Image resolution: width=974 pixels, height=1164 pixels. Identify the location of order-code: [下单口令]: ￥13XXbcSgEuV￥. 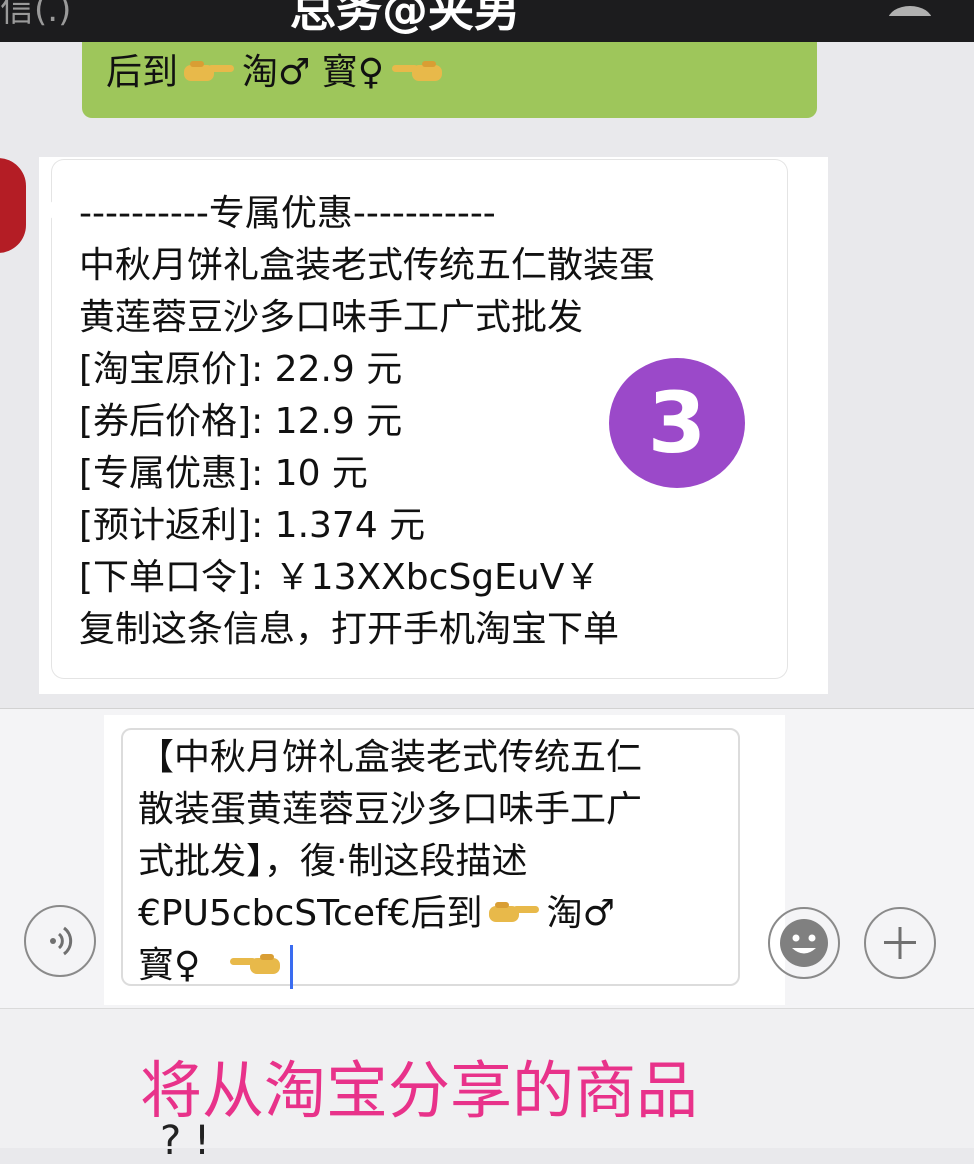
(340, 577).